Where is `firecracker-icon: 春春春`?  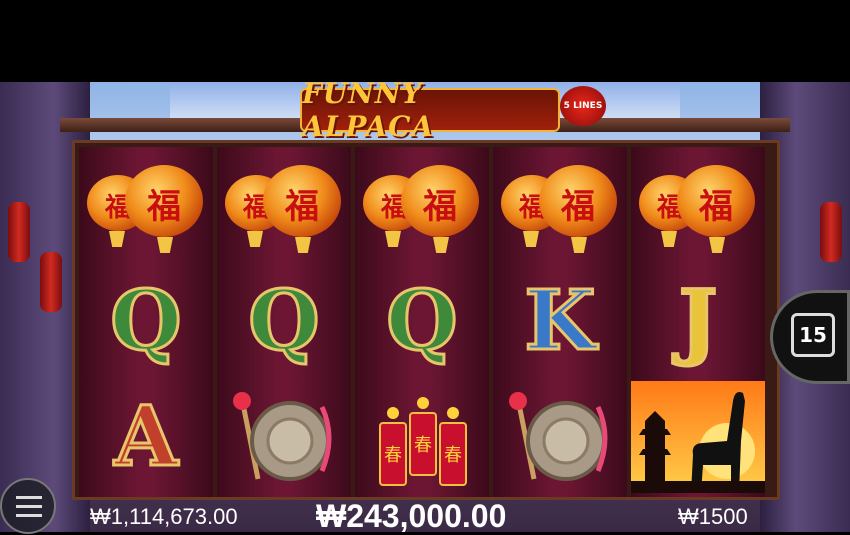
firecracker-icon: 春春春 is located at coordinates (423, 441).